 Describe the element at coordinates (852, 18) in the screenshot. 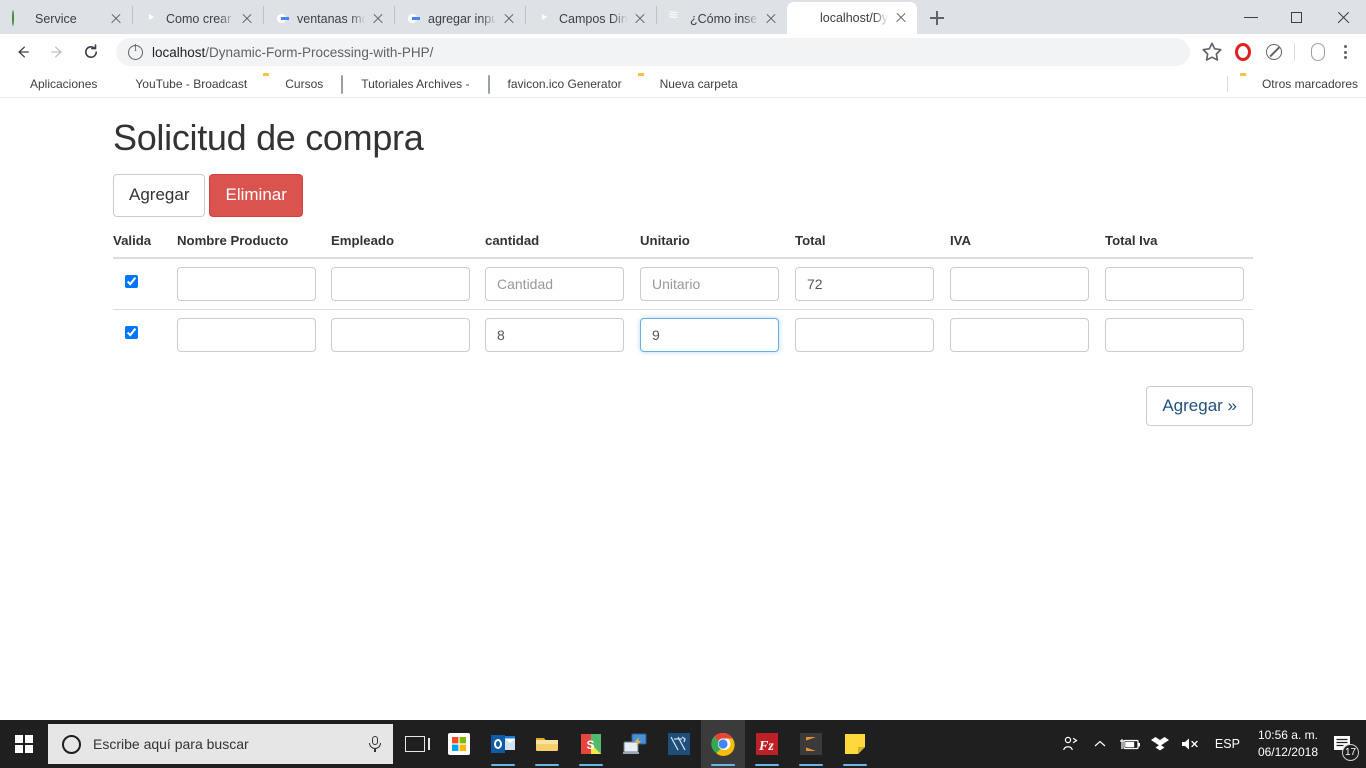

I see `browser-tab-6-active: localhost/Dynamic` at that location.